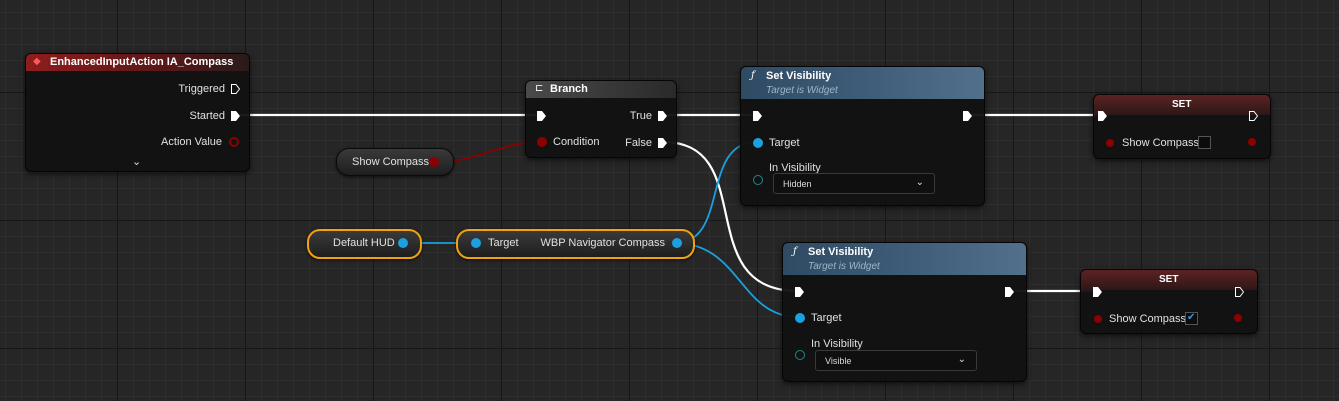 This screenshot has width=1339, height=401. Describe the element at coordinates (1253, 116) in the screenshot. I see `set-1-exec-out` at that location.